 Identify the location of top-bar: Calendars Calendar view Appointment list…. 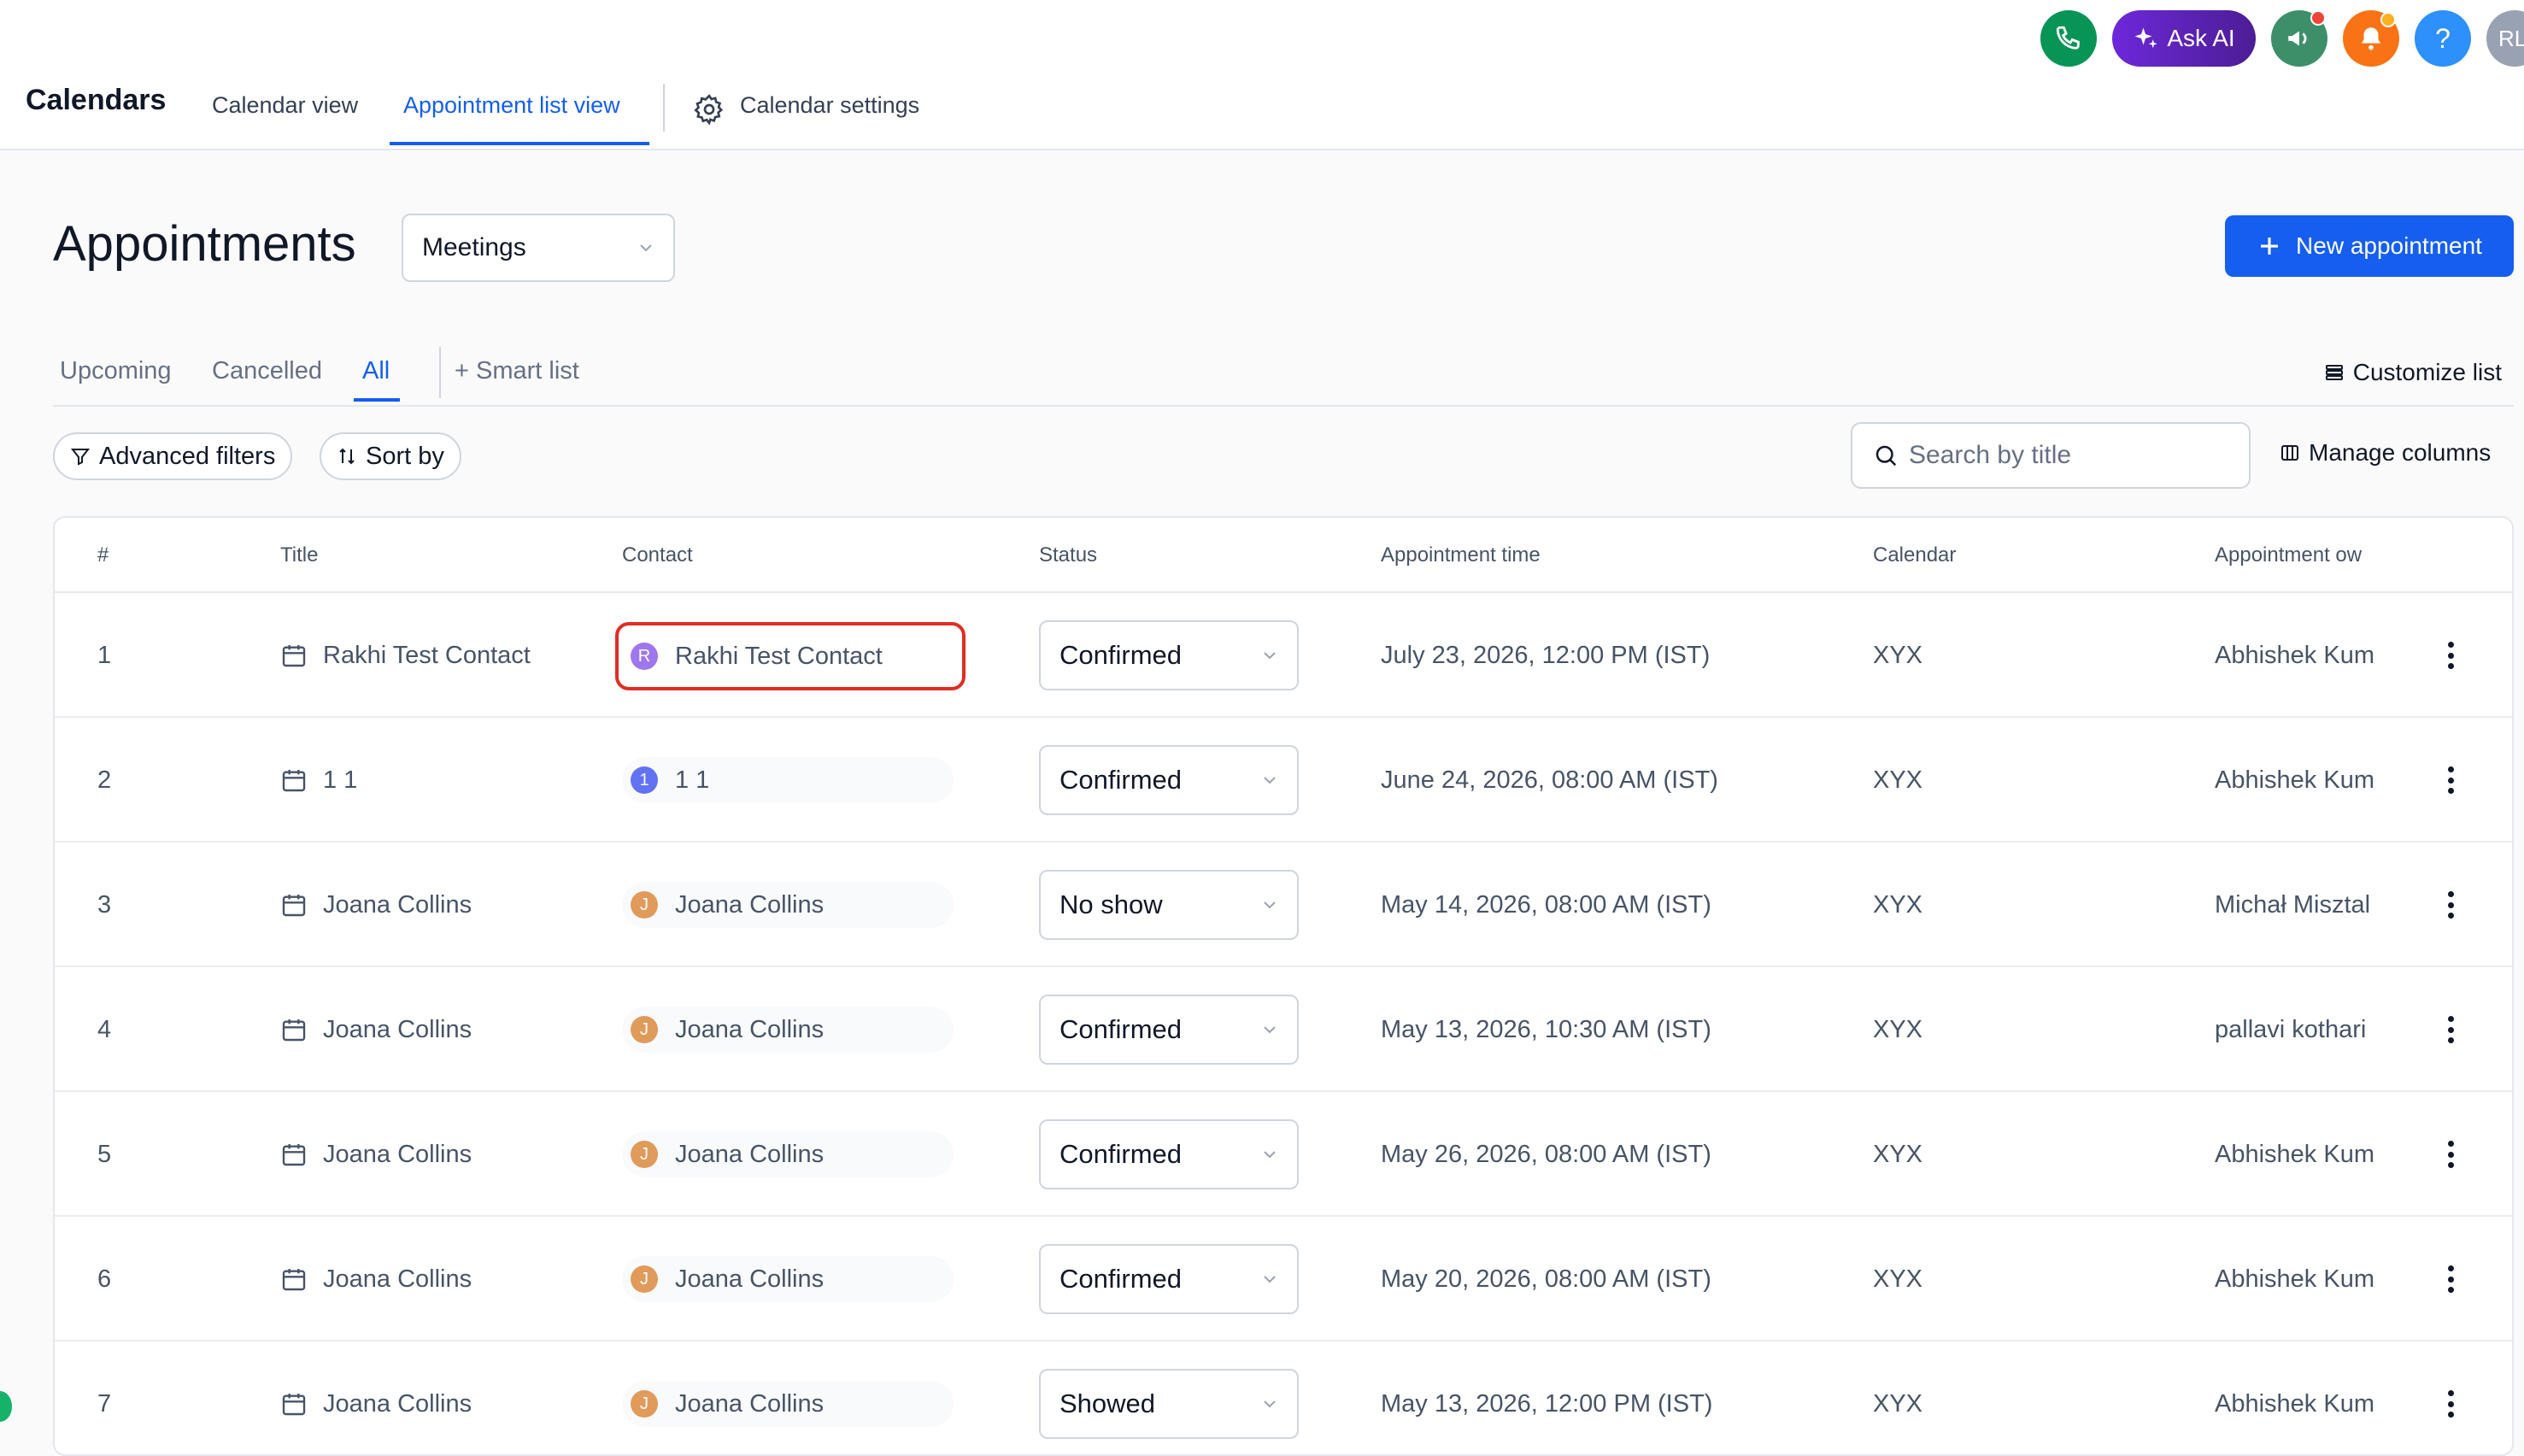
(1262, 75).